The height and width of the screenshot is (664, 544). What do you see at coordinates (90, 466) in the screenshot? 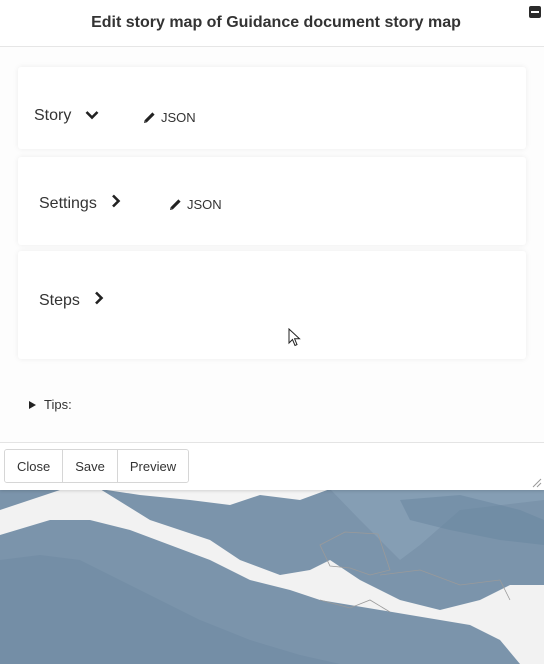
I see `save-button: Save` at bounding box center [90, 466].